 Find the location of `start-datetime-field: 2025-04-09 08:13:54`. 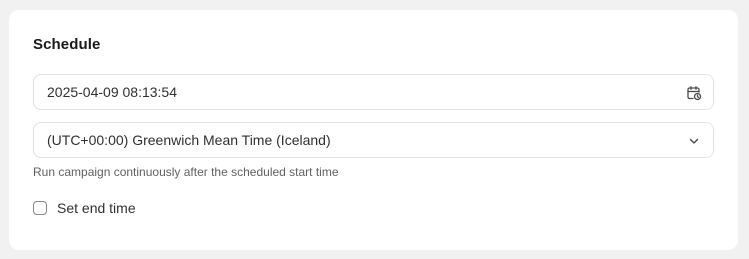

start-datetime-field: 2025-04-09 08:13:54 is located at coordinates (373, 92).